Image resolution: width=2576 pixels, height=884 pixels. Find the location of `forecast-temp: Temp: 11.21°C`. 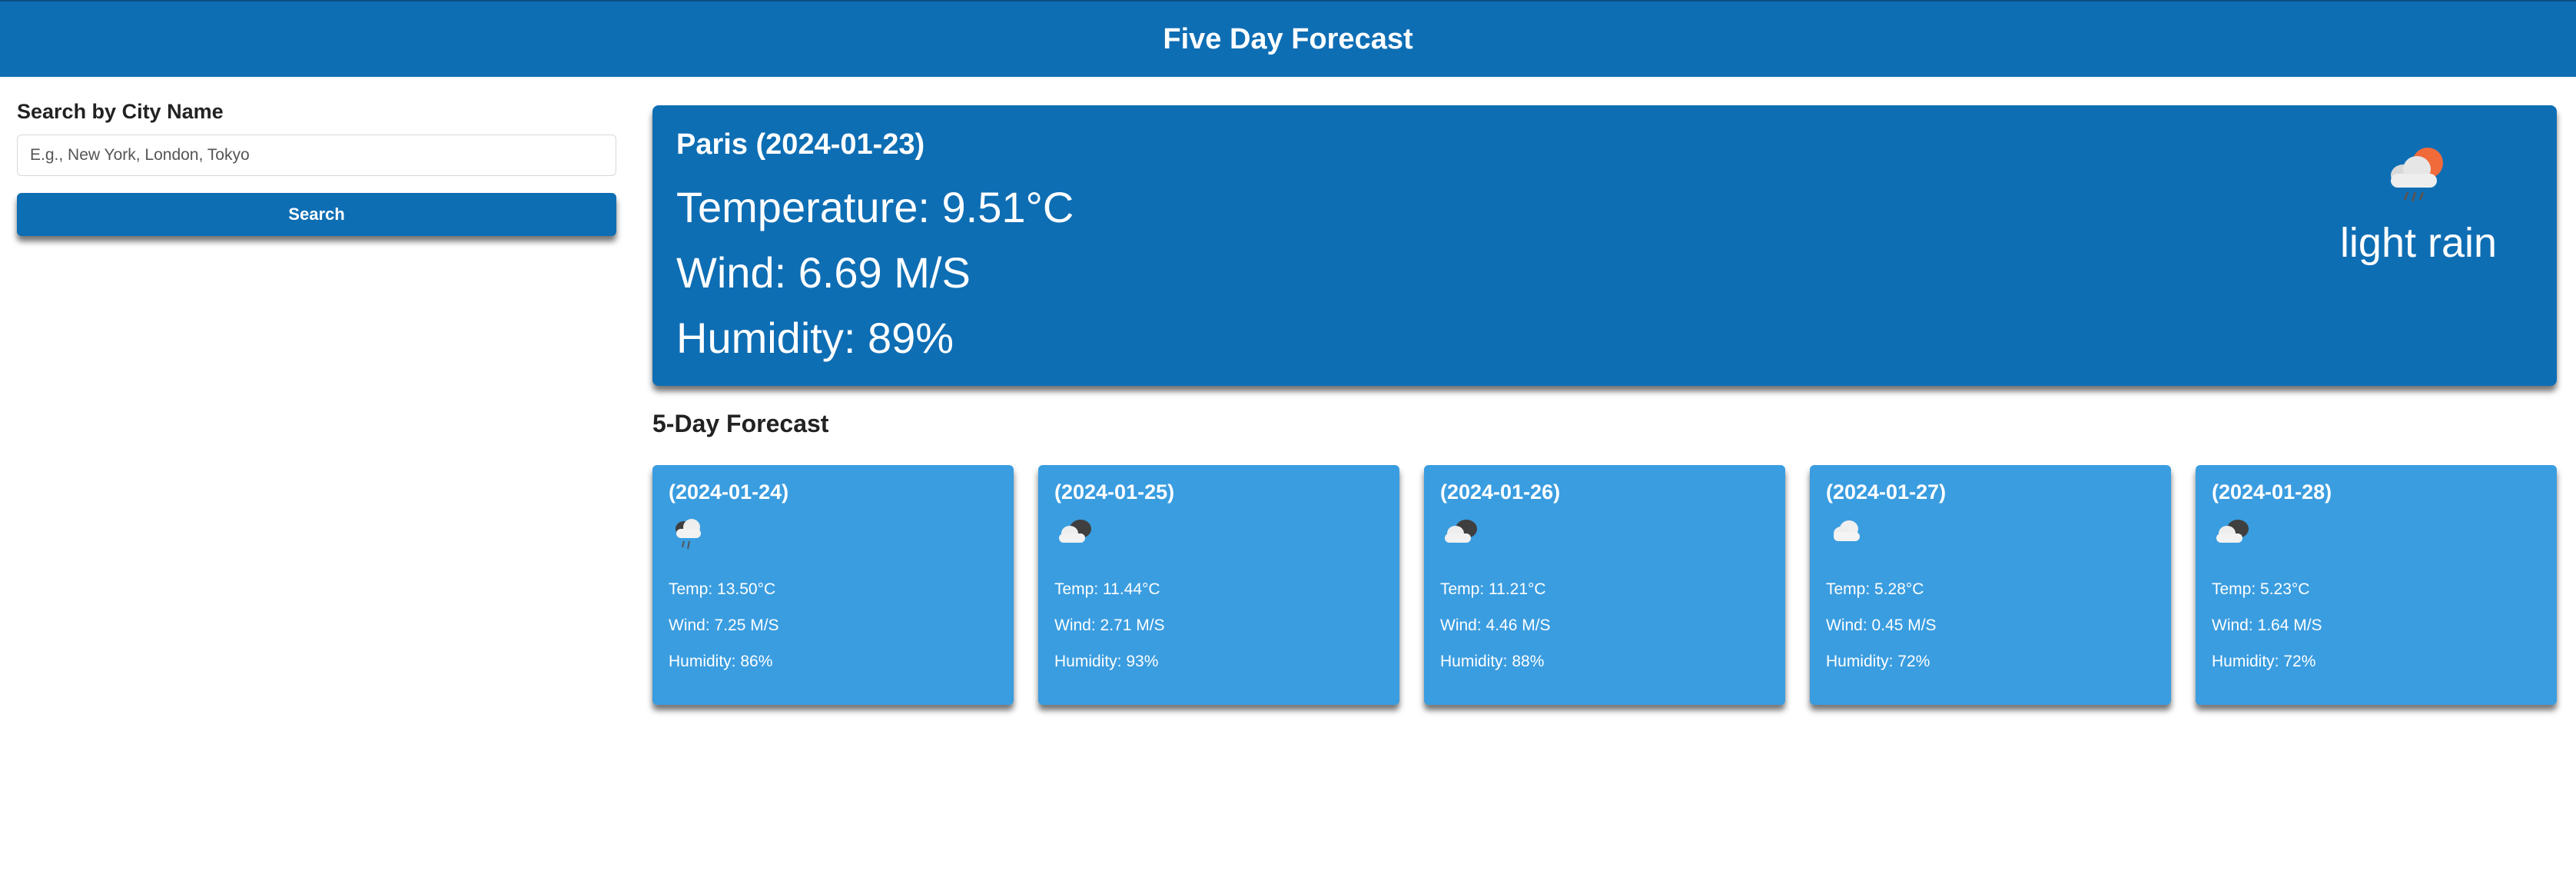

forecast-temp: Temp: 11.21°C is located at coordinates (1493, 589).